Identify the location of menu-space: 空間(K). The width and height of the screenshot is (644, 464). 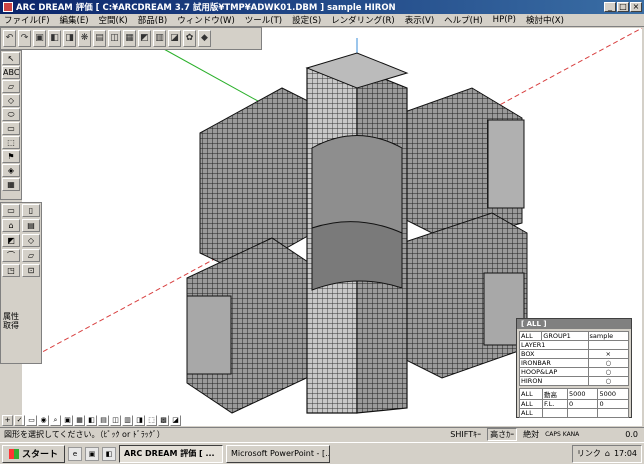
(113, 20).